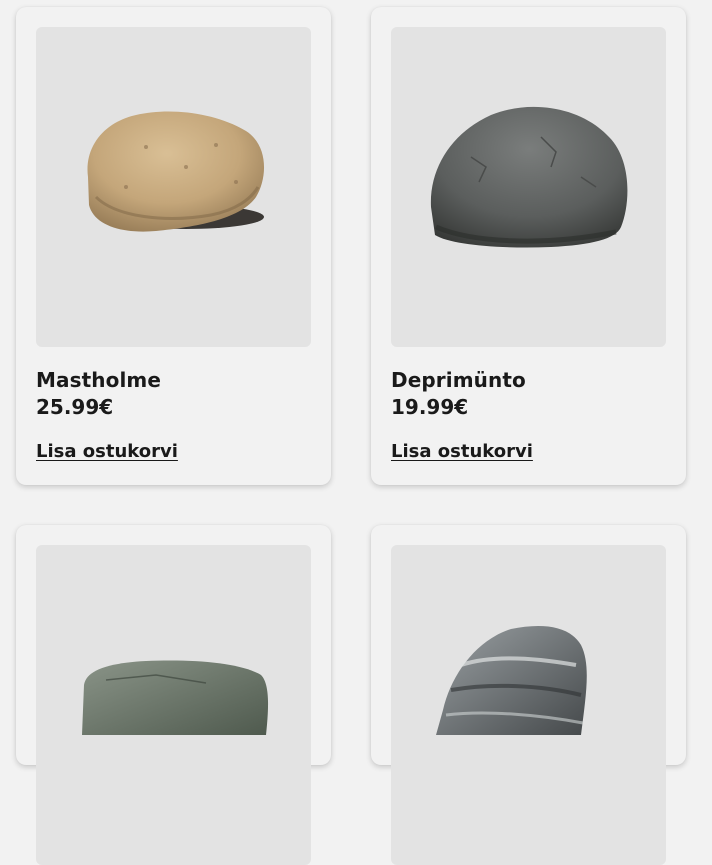 The width and height of the screenshot is (712, 865). I want to click on product-price: 25.99€, so click(75, 407).